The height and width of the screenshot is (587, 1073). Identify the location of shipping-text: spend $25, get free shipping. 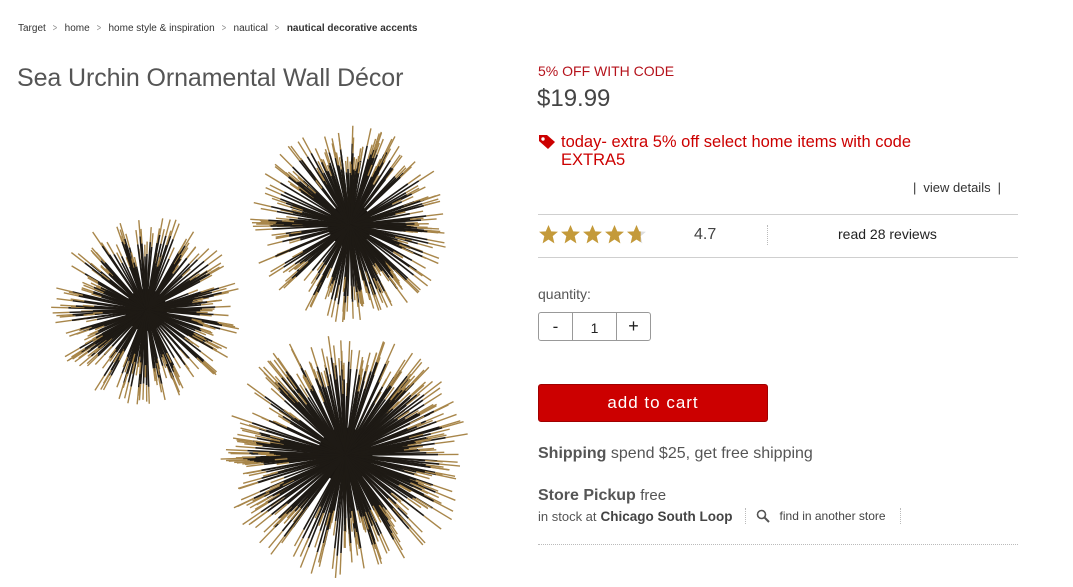
(711, 453).